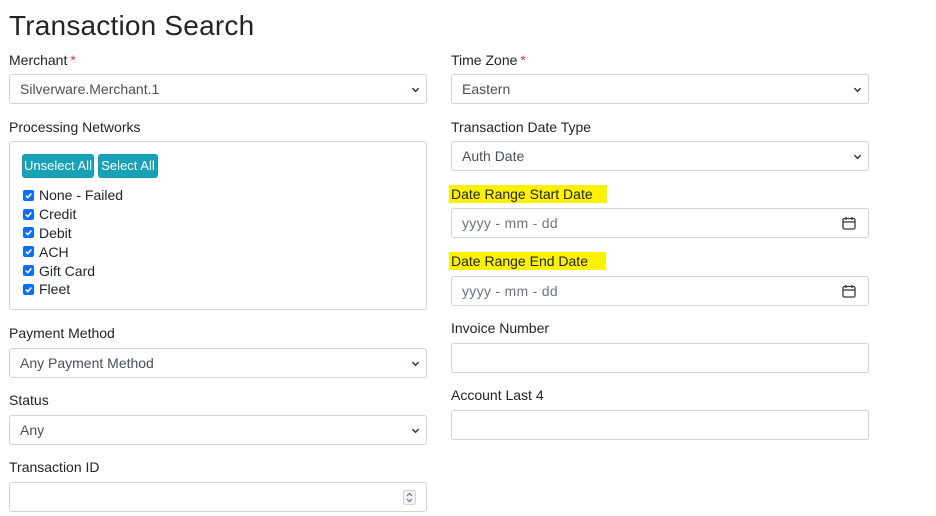 This screenshot has width=936, height=516. Describe the element at coordinates (87, 363) in the screenshot. I see `payment-method-select-value: Any Payment Method` at that location.